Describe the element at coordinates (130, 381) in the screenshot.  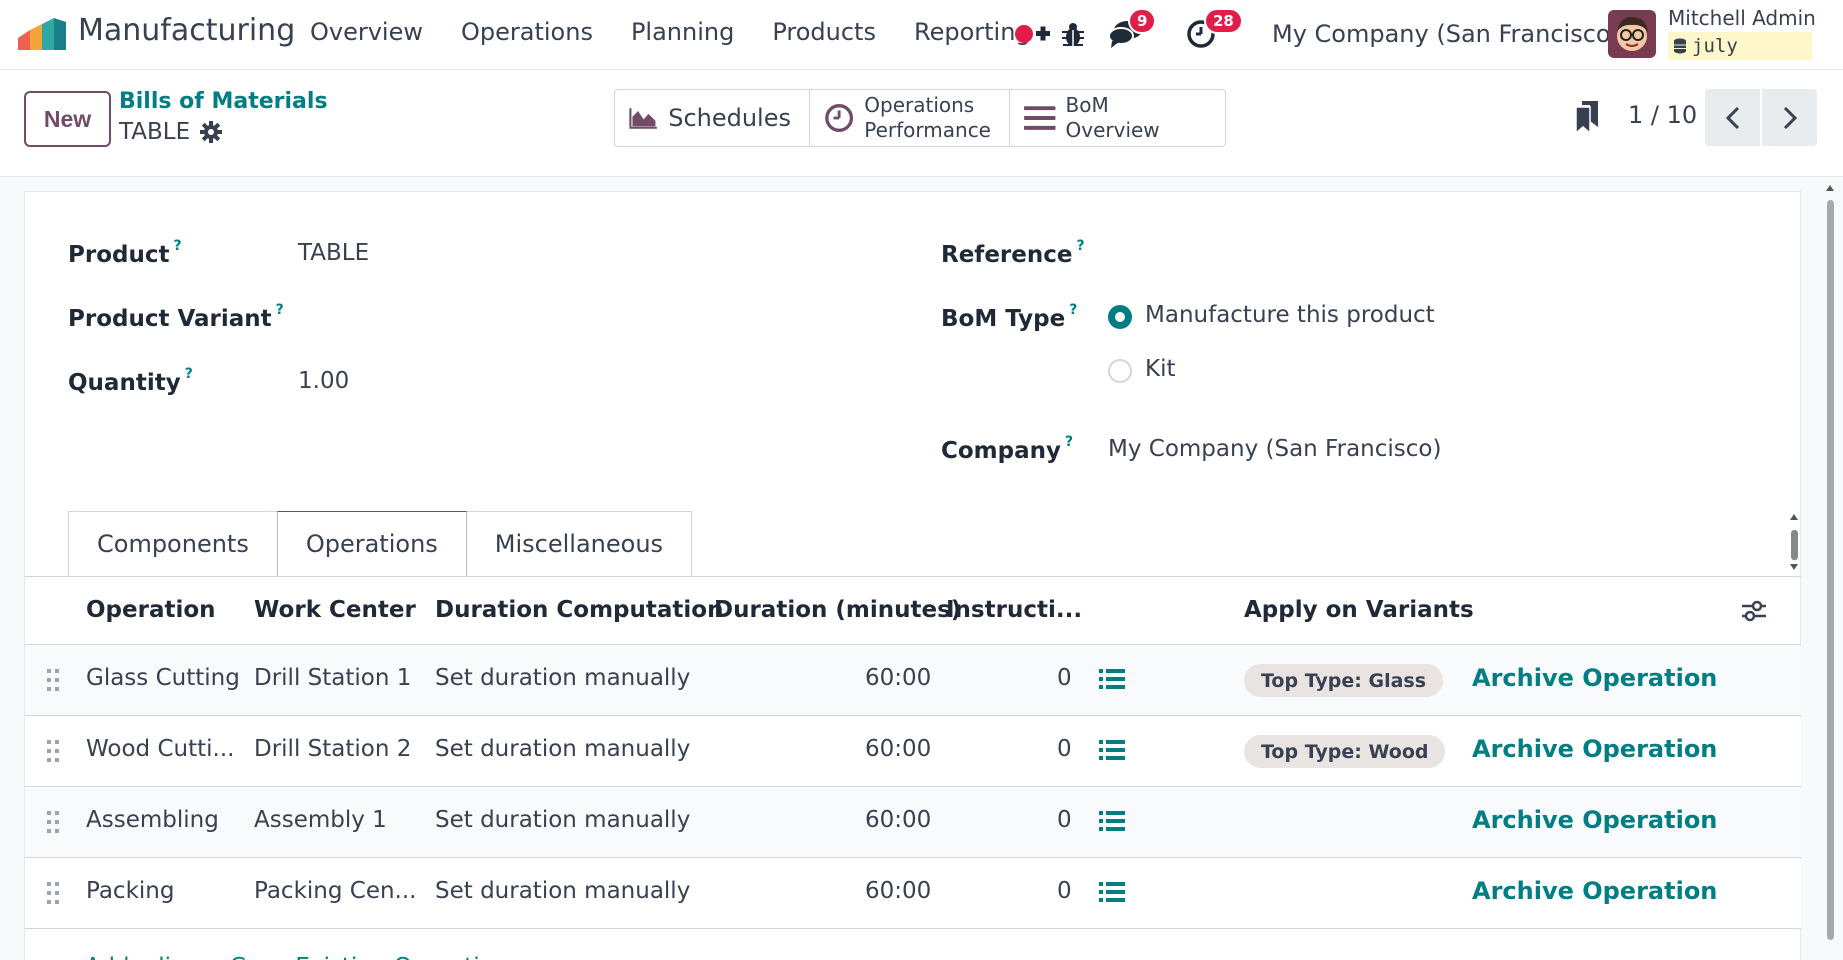
I see `quantity-label: Quantity?` at that location.